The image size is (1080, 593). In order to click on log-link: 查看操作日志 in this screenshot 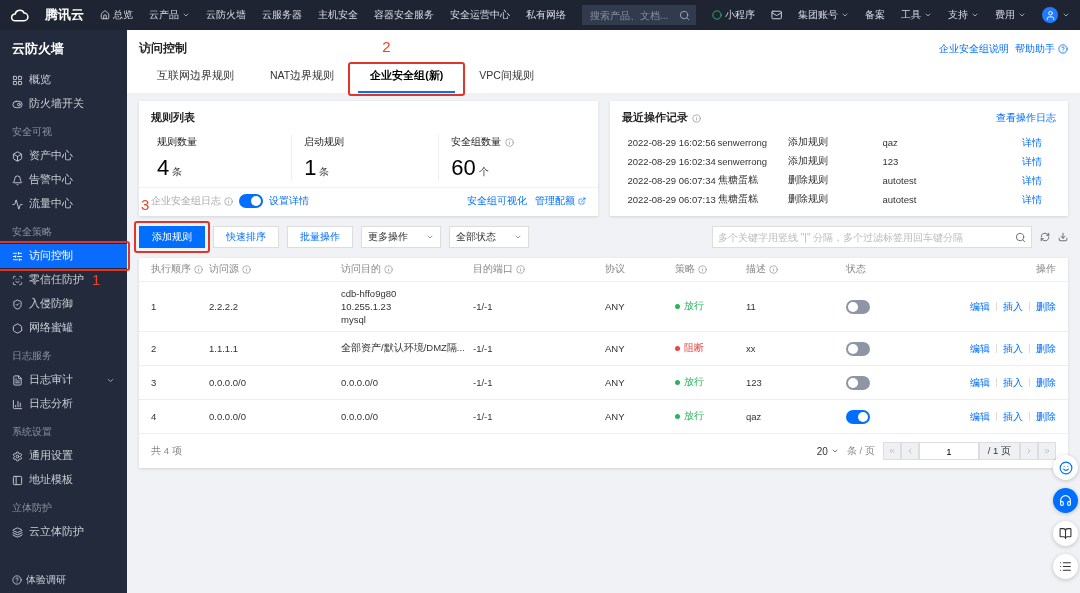, I will do `click(1026, 118)`.